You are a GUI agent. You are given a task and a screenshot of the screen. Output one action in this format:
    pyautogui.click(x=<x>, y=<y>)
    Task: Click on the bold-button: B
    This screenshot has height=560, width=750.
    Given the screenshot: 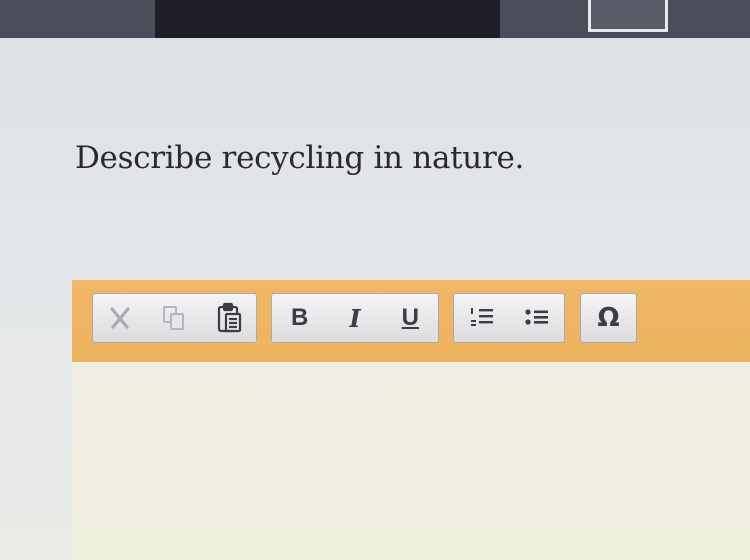 What is the action you would take?
    pyautogui.click(x=299, y=318)
    